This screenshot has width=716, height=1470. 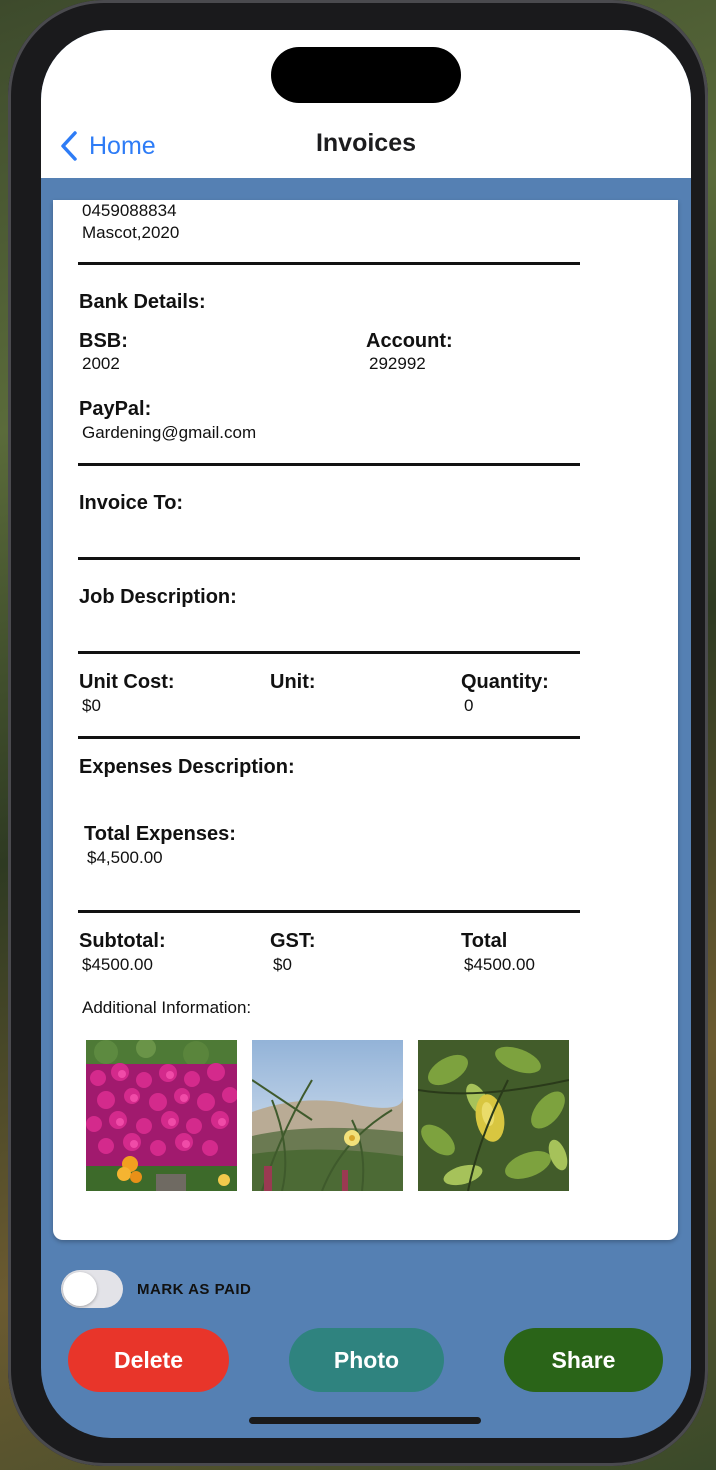 I want to click on pink-flowers-photo, so click(x=161, y=1115).